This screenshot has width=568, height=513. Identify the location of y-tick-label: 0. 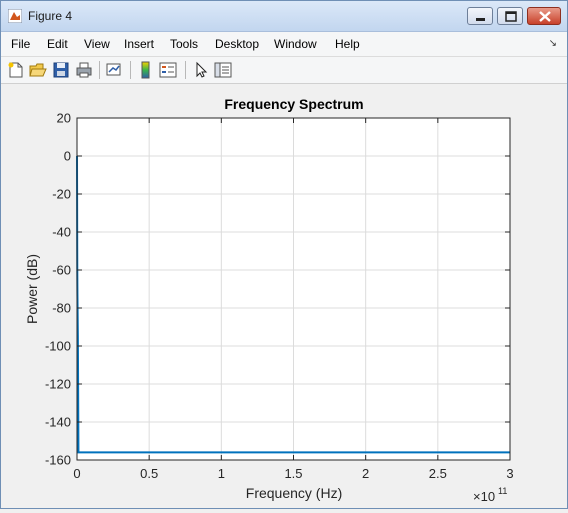
(67, 156).